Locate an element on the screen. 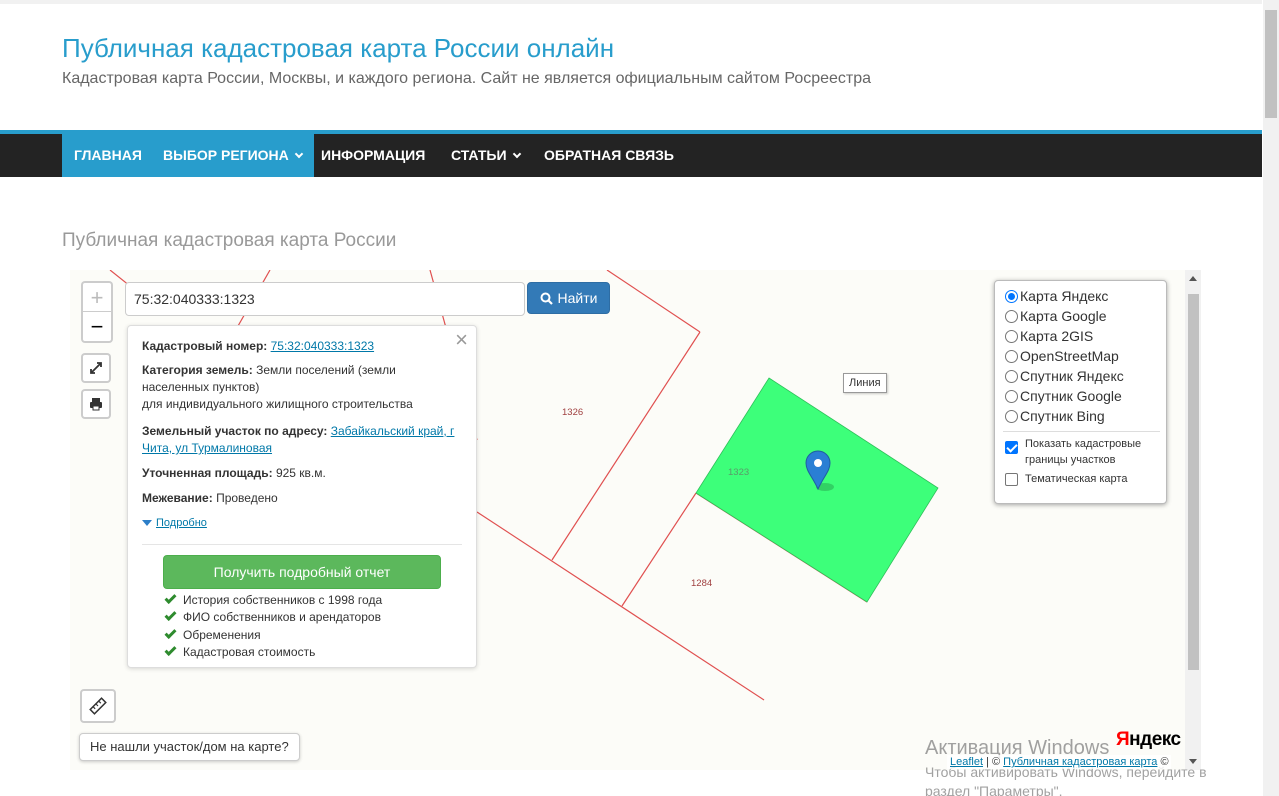 The width and height of the screenshot is (1279, 796). search-button: Найти is located at coordinates (568, 298).